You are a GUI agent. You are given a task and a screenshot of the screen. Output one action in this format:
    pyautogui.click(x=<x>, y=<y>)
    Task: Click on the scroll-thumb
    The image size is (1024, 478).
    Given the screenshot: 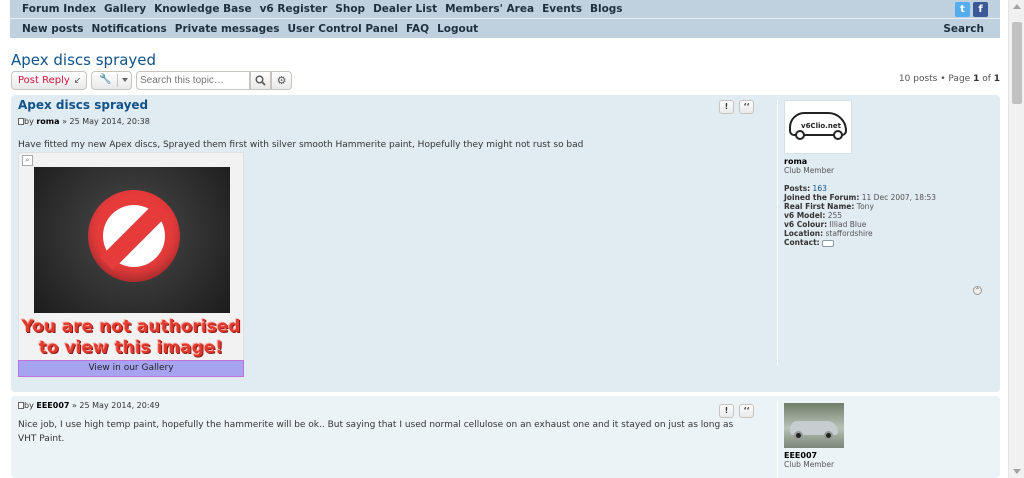 What is the action you would take?
    pyautogui.click(x=1017, y=63)
    